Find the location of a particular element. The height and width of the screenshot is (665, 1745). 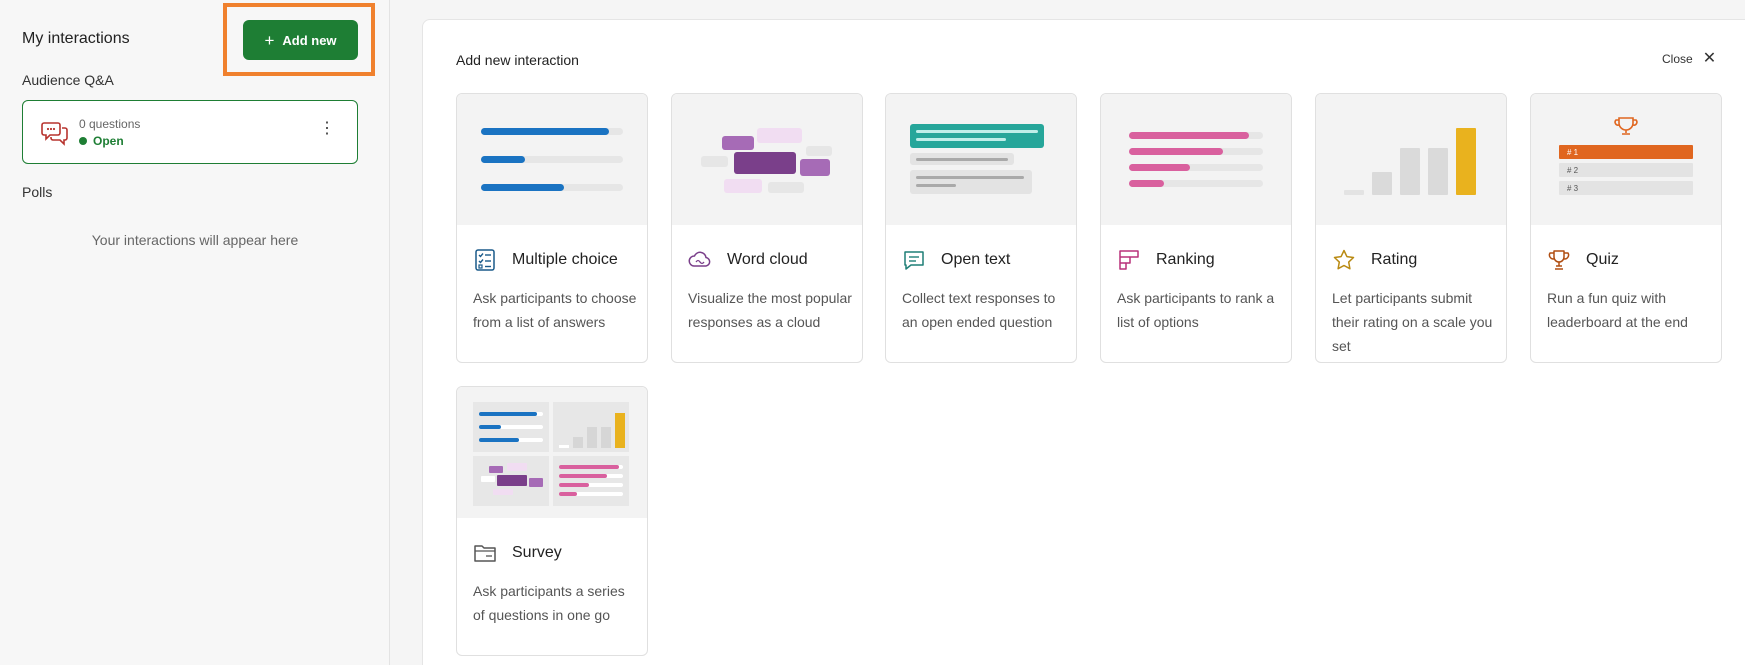

sidebar-title: My interactions is located at coordinates (76, 38).